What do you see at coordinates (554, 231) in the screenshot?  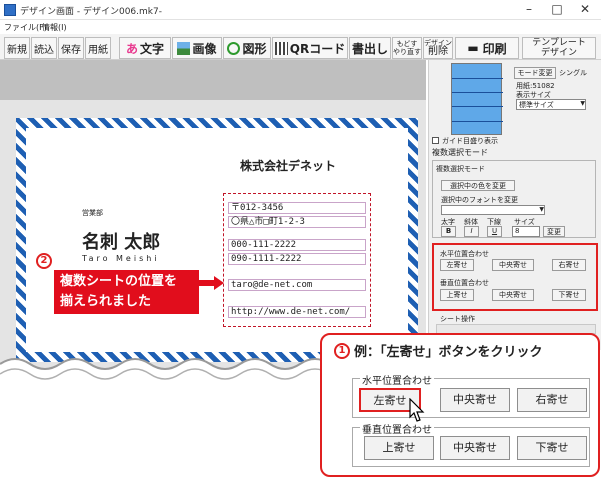 I see `size-apply-button: 変更` at bounding box center [554, 231].